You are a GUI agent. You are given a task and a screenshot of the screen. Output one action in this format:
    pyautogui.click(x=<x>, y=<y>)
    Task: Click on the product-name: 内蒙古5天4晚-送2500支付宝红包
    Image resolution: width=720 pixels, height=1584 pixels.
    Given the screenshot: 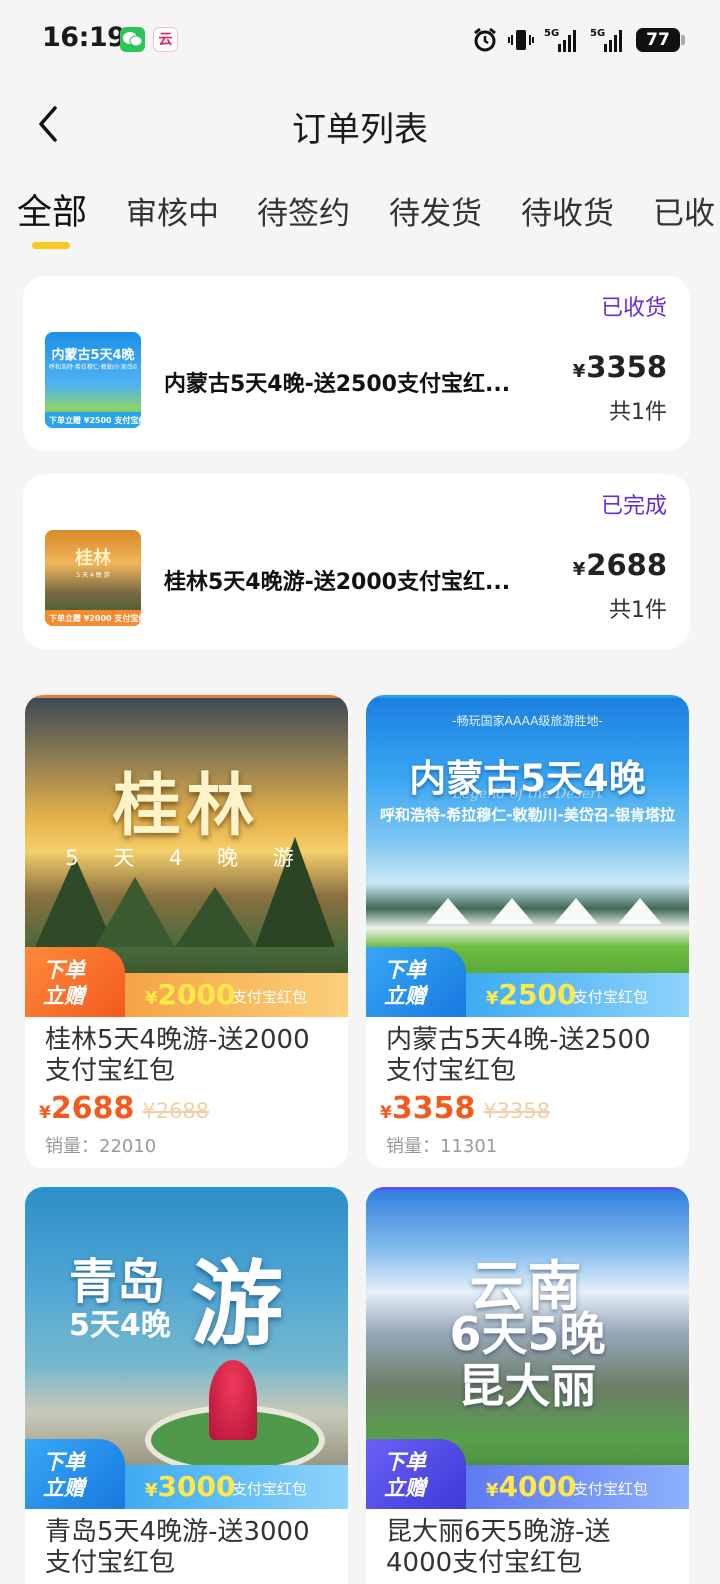 What is the action you would take?
    pyautogui.click(x=518, y=1055)
    